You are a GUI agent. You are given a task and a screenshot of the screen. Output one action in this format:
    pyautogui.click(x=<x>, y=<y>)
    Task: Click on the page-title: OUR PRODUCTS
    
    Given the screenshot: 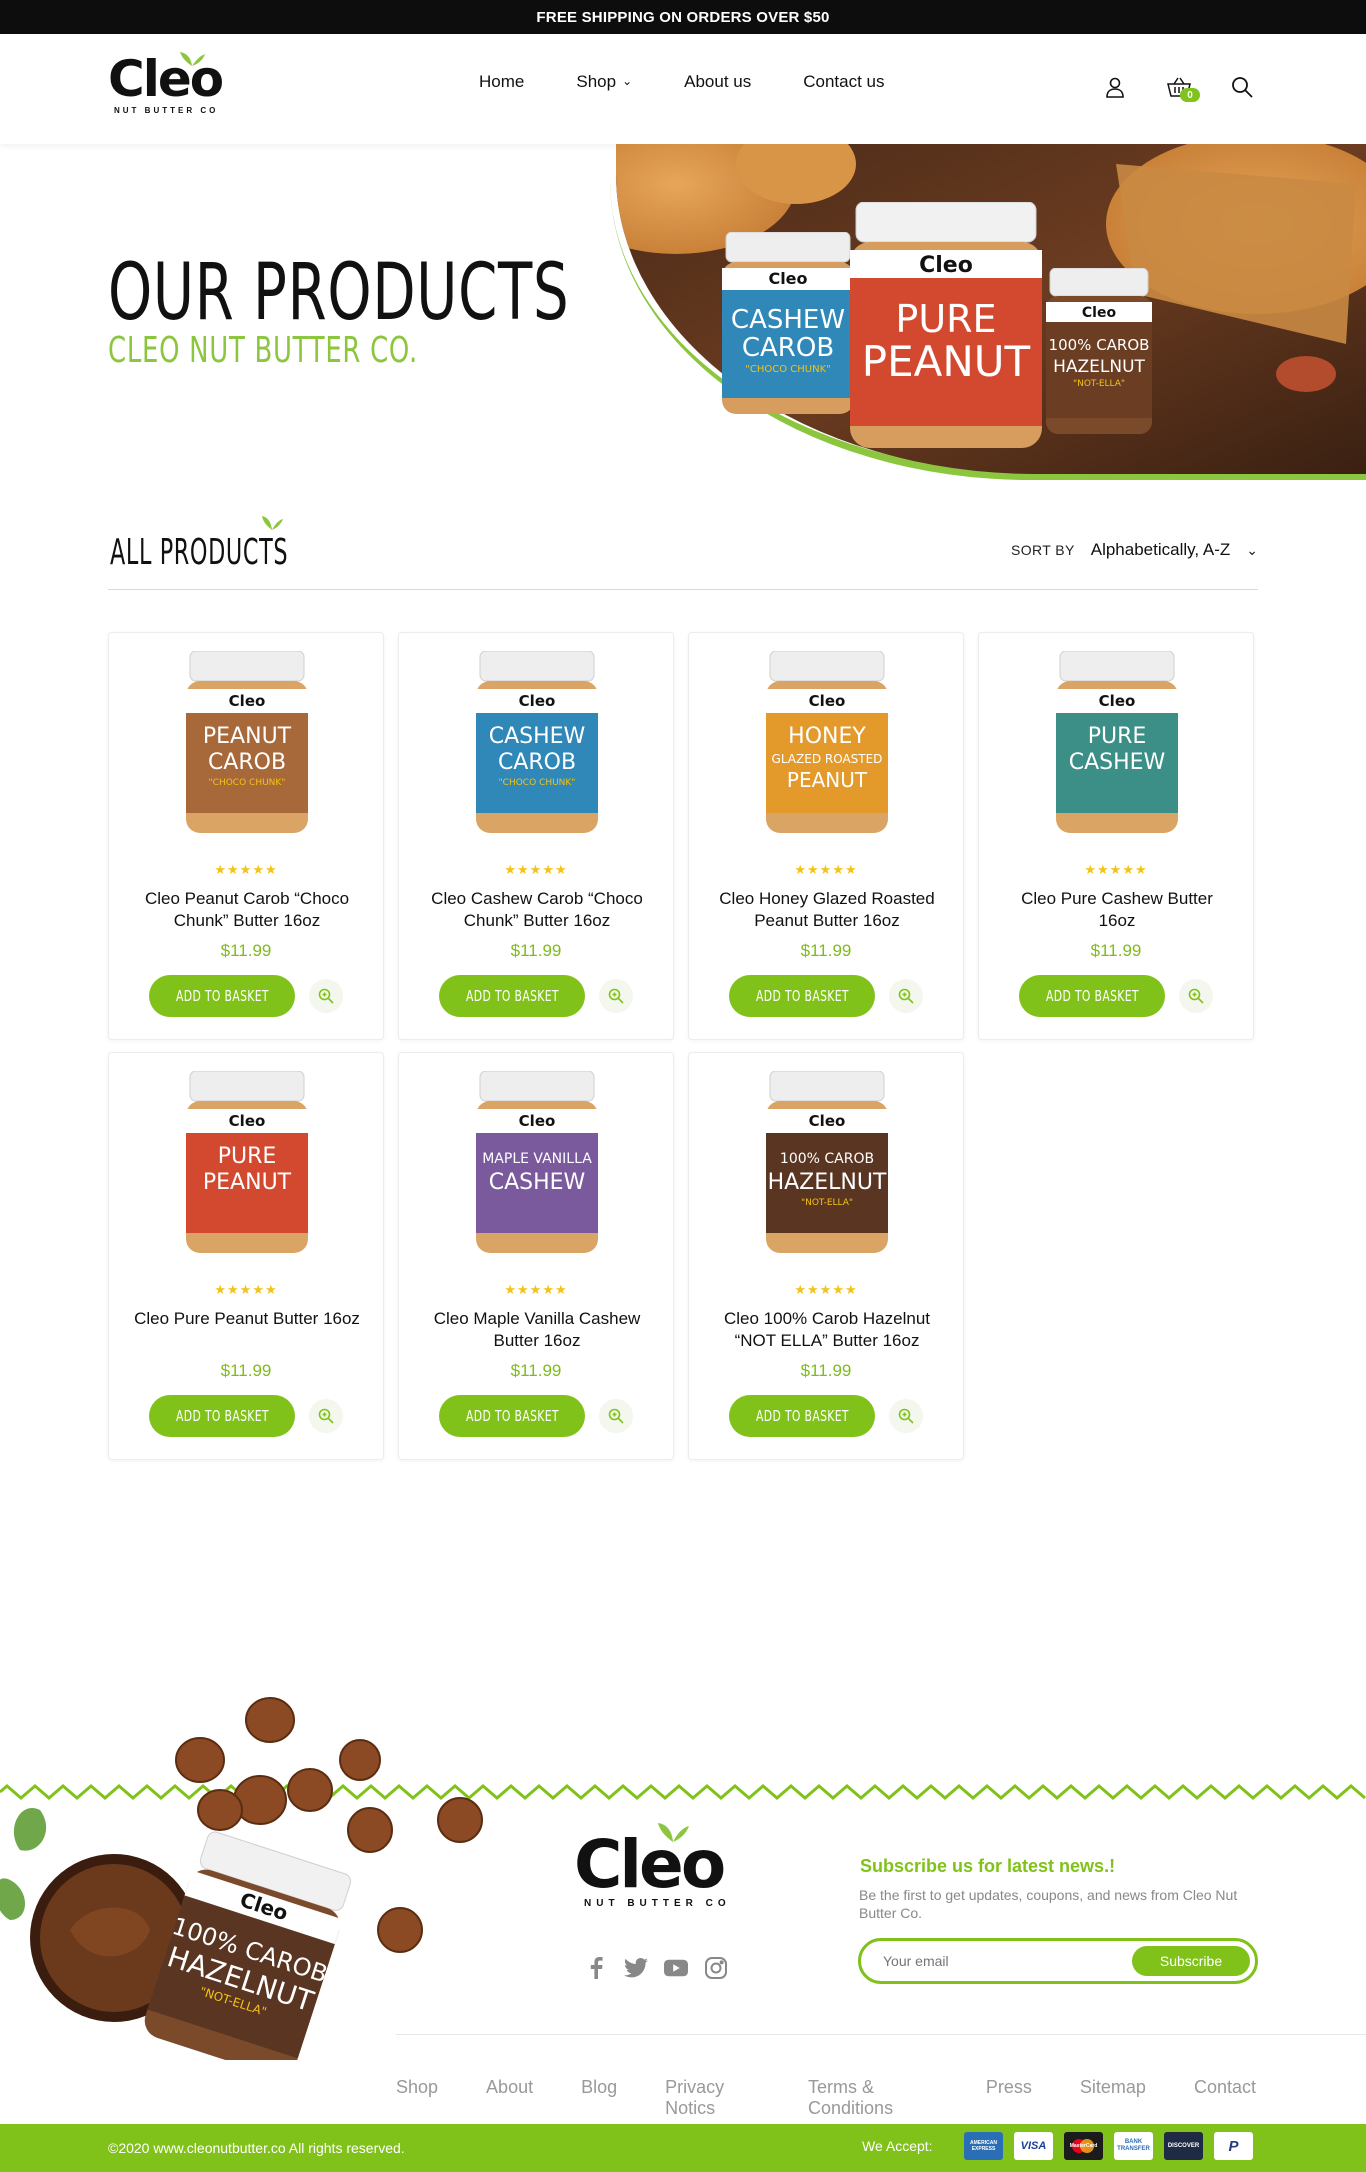 What is the action you would take?
    pyautogui.click(x=339, y=293)
    